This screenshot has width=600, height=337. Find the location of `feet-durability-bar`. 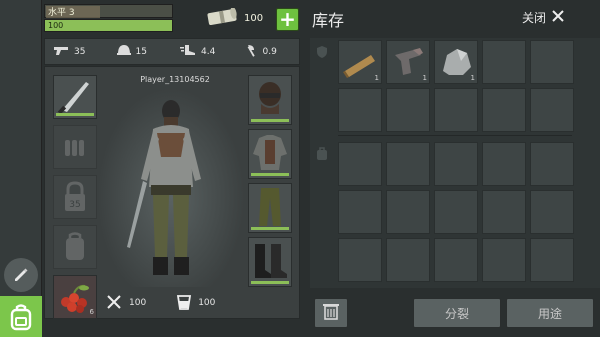

feet-durability-bar is located at coordinates (270, 282).